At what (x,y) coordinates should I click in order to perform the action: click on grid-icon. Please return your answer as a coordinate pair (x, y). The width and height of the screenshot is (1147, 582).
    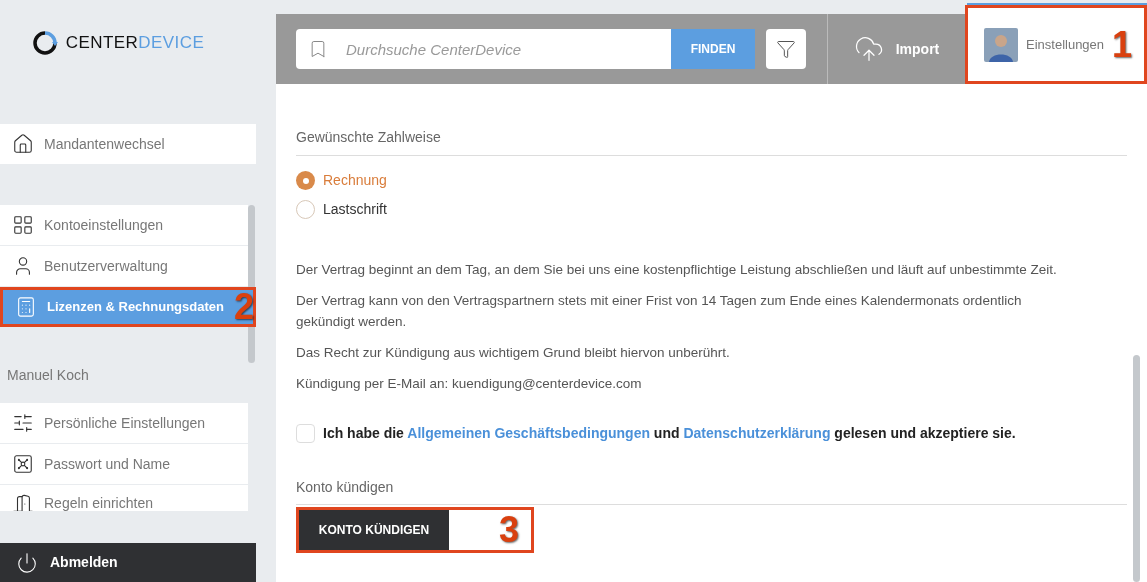
    Looking at the image, I should click on (23, 225).